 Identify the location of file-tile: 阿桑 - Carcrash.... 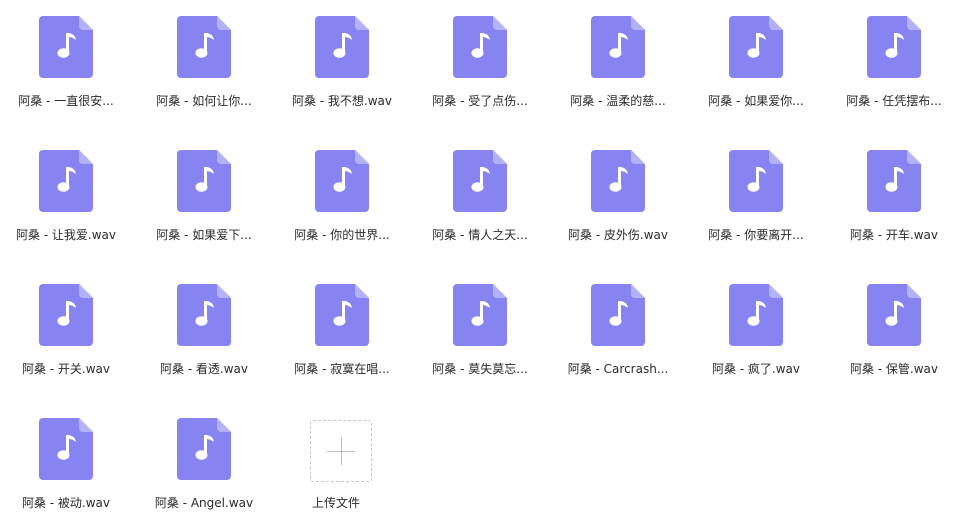
(618, 333).